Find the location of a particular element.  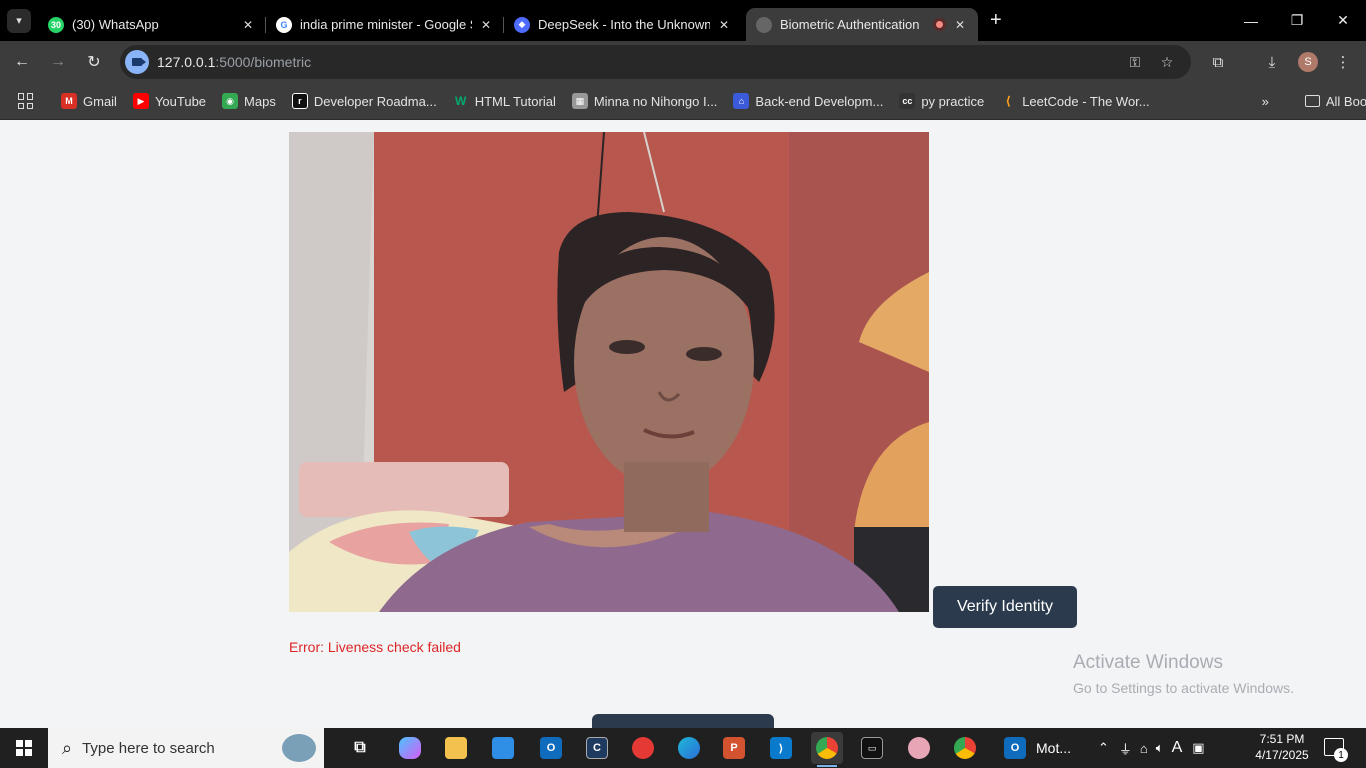

notification-count: 1 is located at coordinates (1341, 755).